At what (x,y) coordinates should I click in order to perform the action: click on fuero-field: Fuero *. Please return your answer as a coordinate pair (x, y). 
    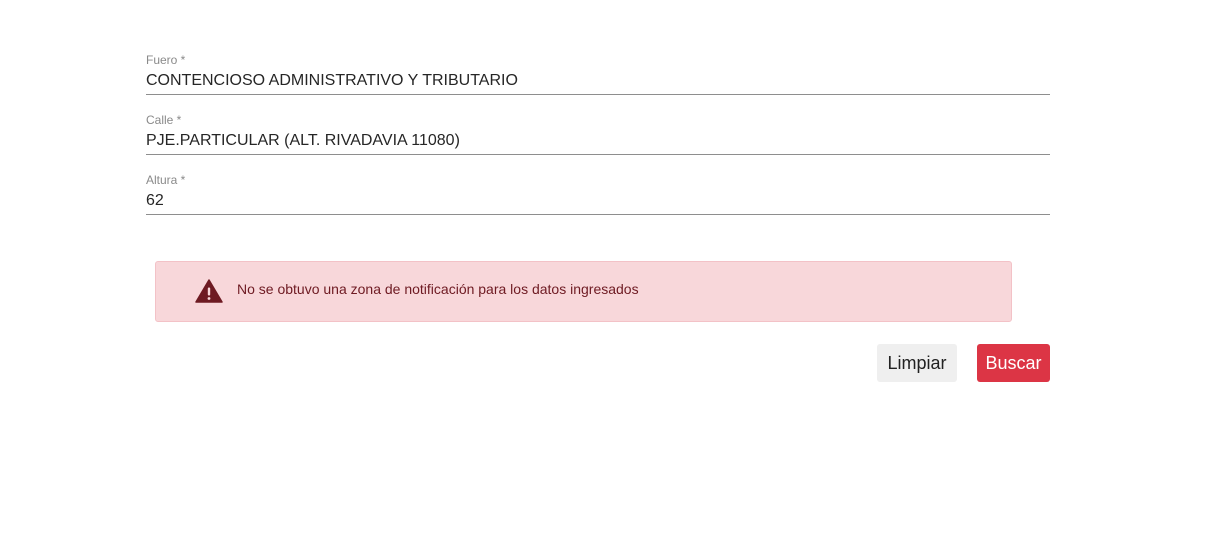
    Looking at the image, I should click on (598, 77).